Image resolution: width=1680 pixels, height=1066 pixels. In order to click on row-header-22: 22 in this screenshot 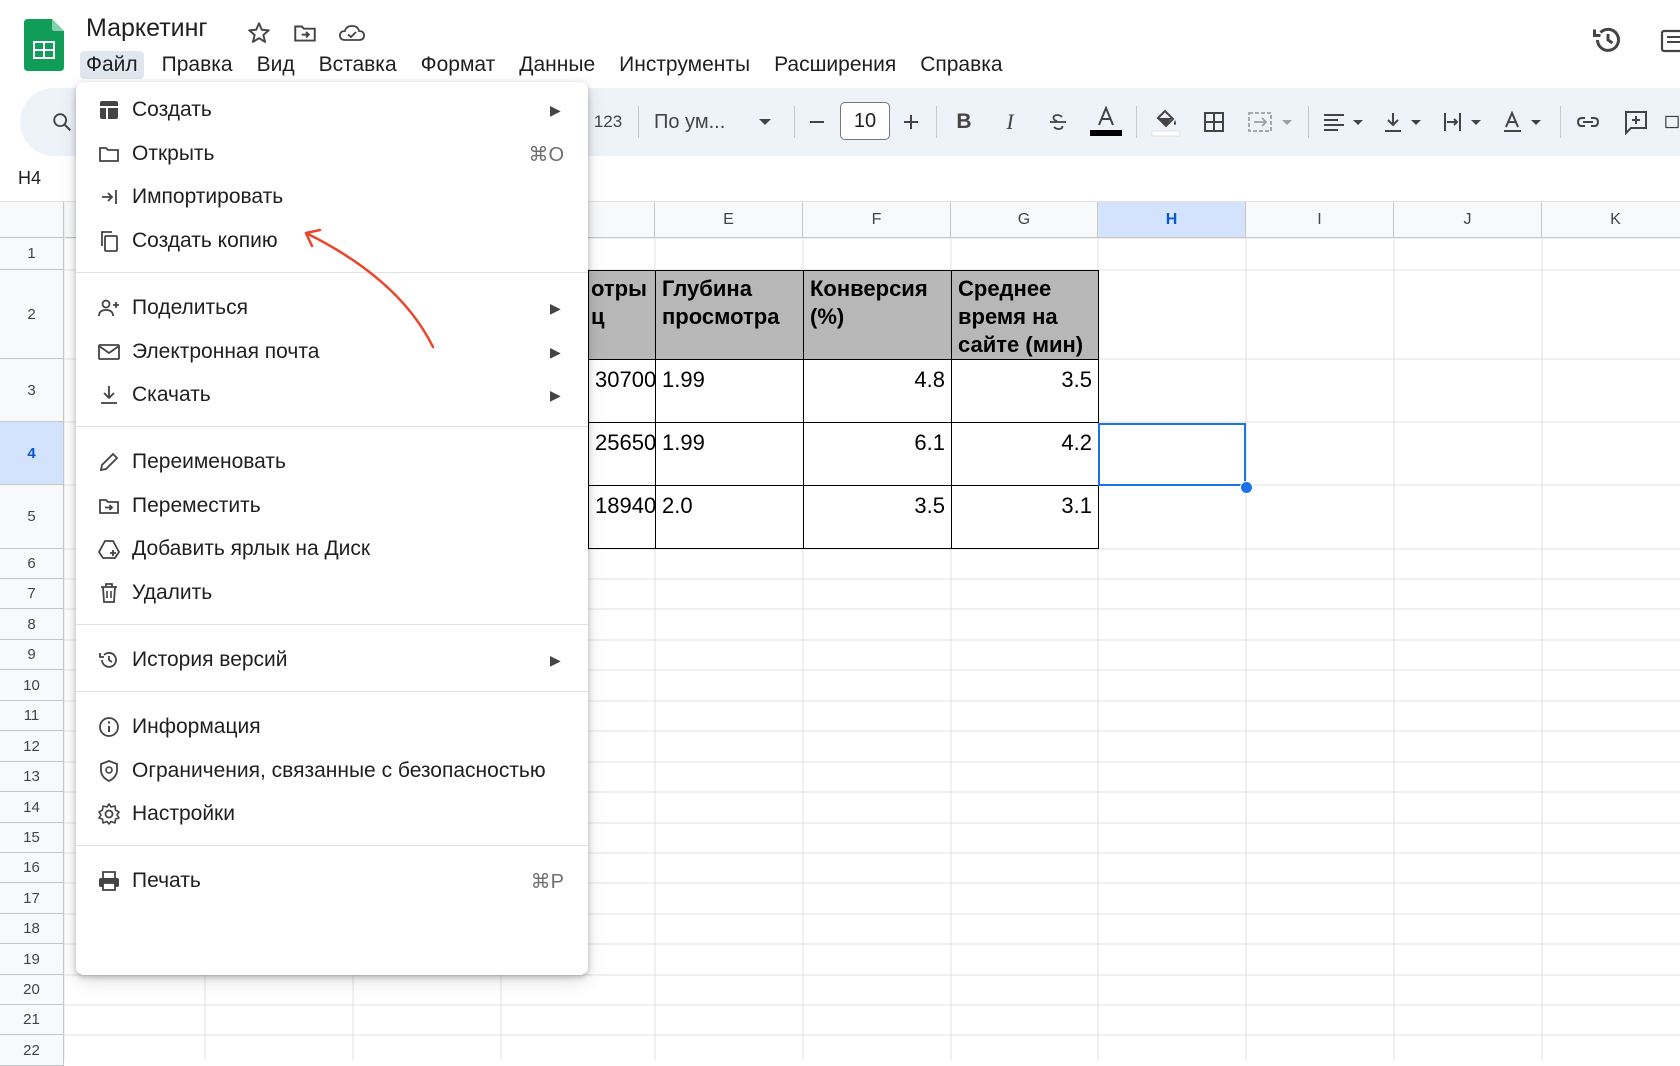, I will do `click(32, 1050)`.